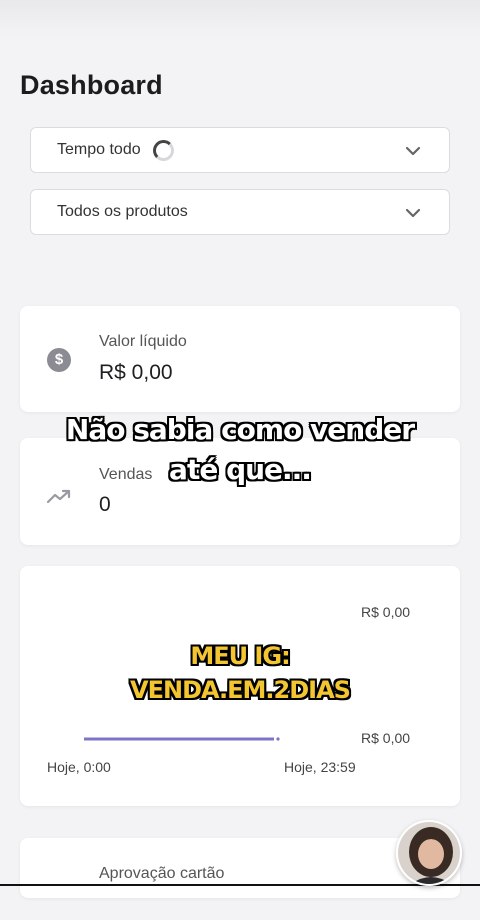 This screenshot has width=480, height=920. I want to click on product-select-value: Todos os produtos, so click(122, 211).